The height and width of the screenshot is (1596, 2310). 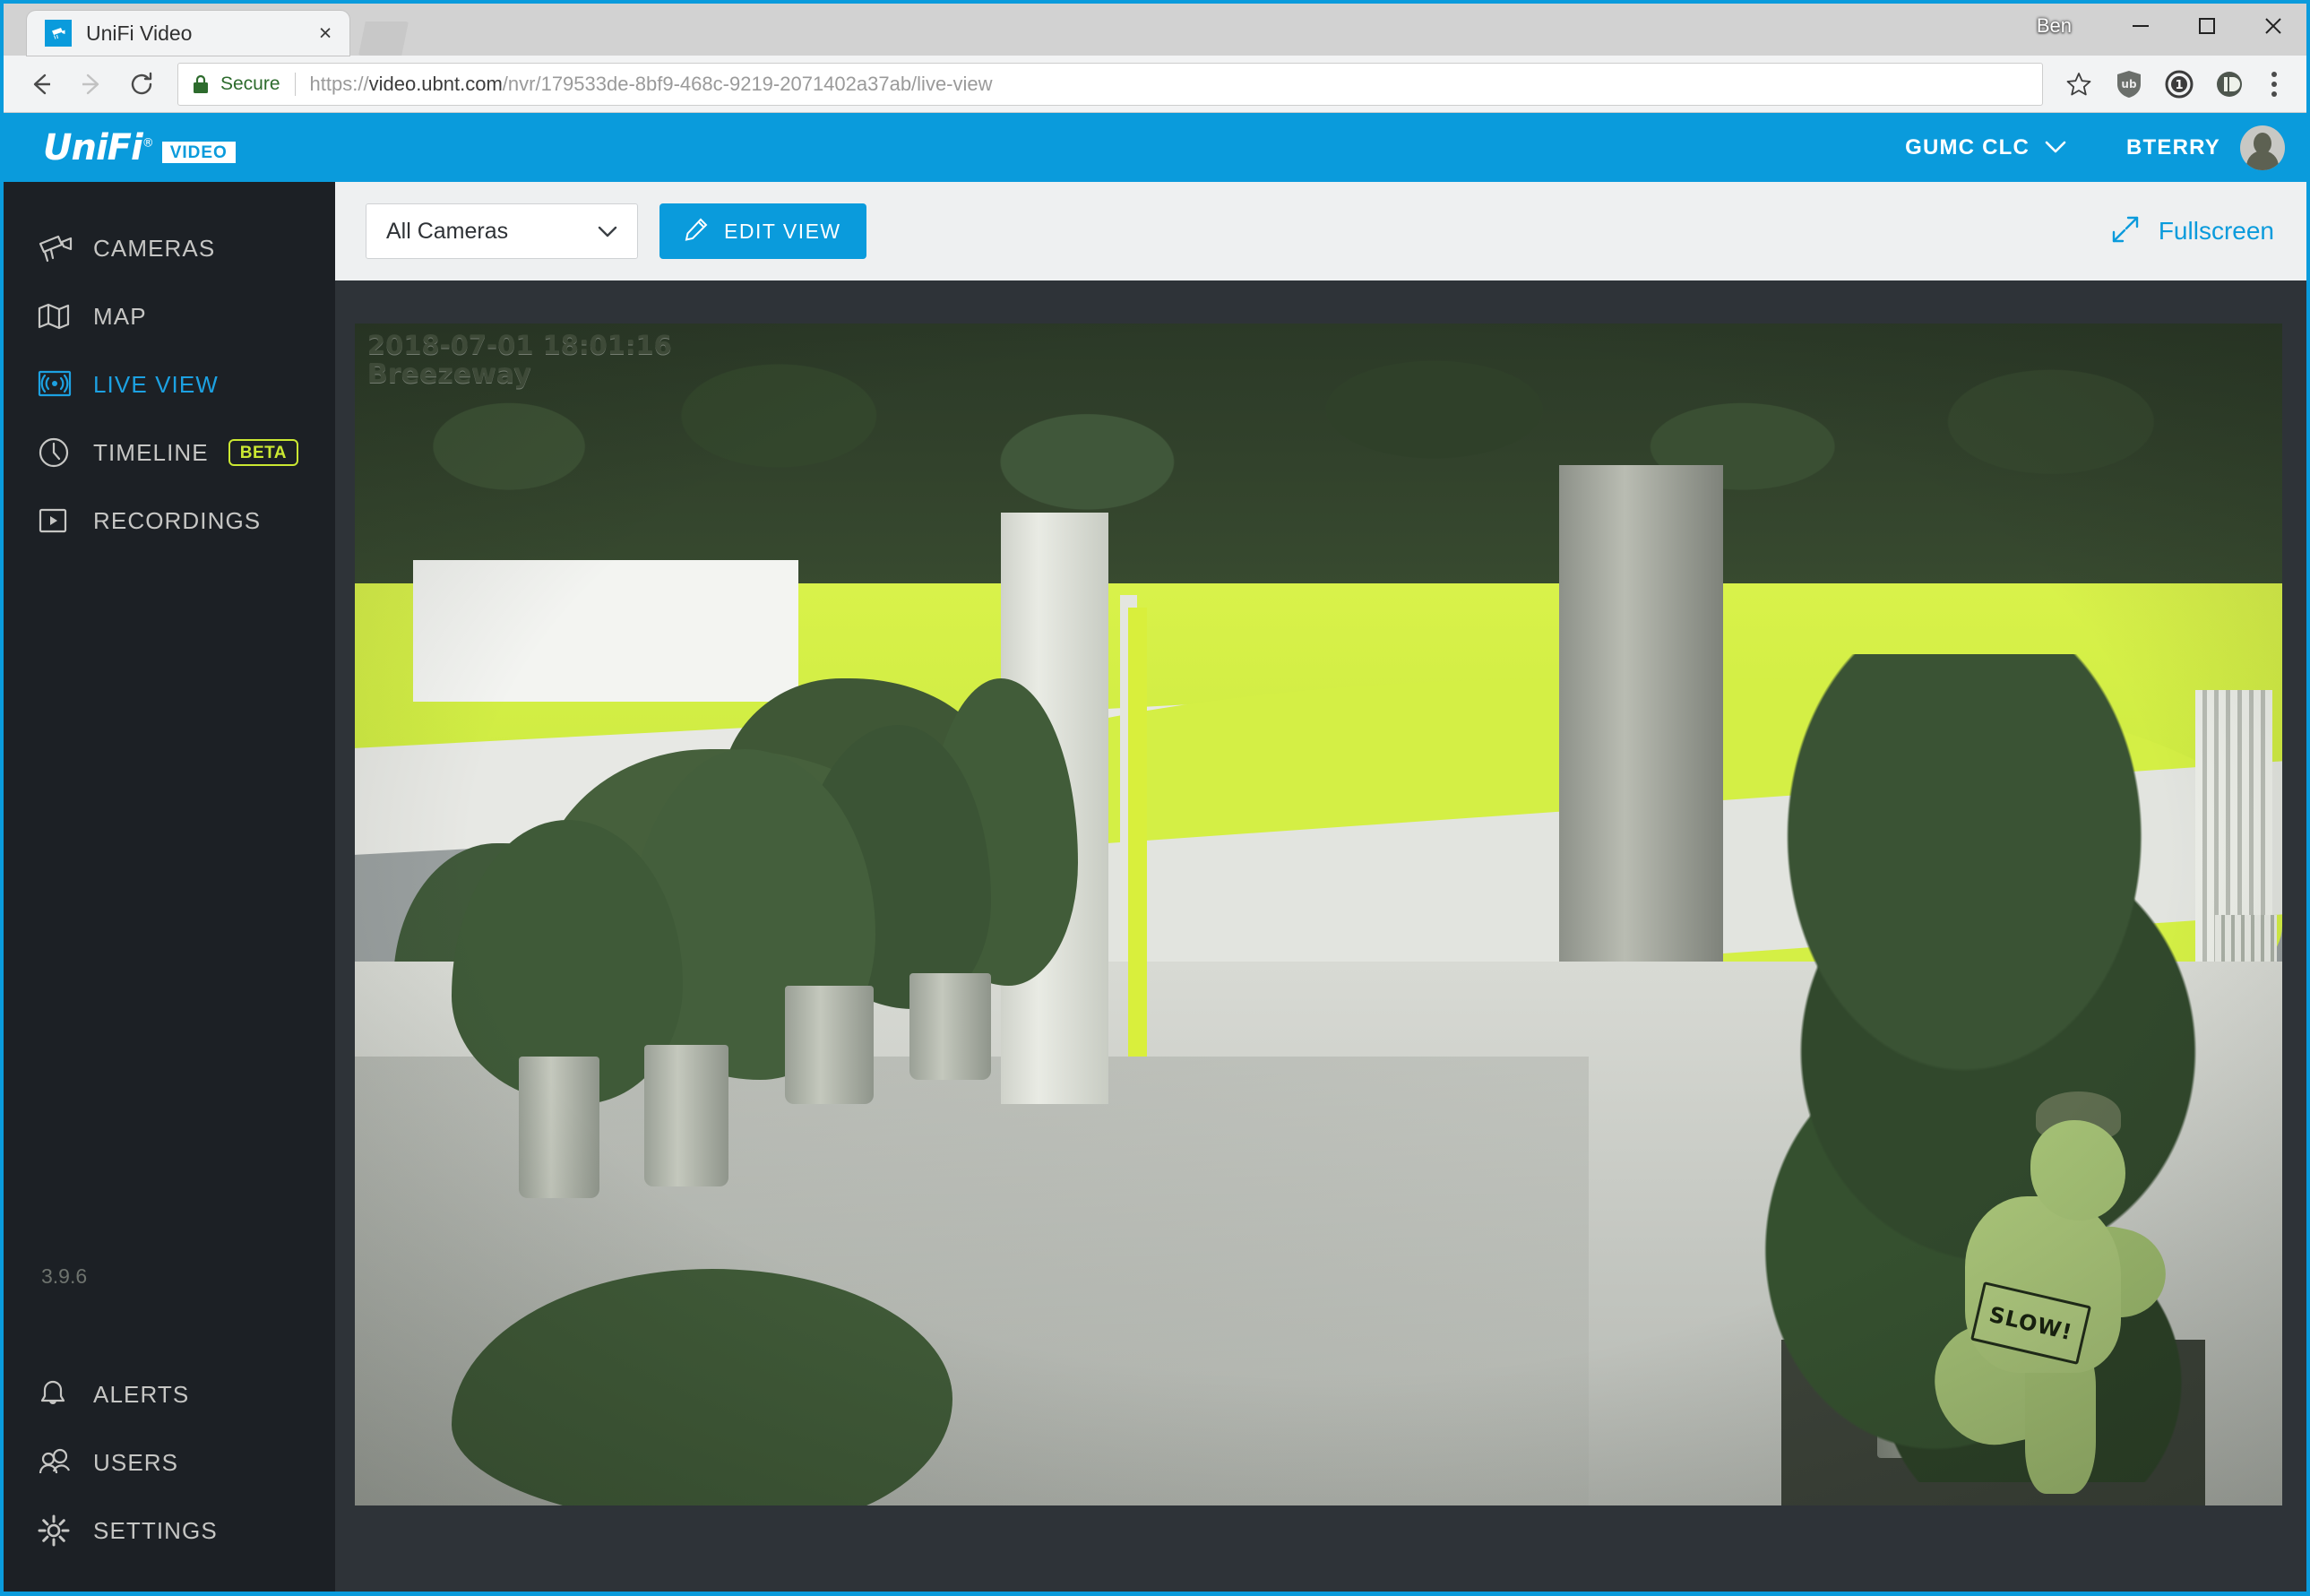 I want to click on browser-tab-unifi-video: UniFi Video ×, so click(x=188, y=33).